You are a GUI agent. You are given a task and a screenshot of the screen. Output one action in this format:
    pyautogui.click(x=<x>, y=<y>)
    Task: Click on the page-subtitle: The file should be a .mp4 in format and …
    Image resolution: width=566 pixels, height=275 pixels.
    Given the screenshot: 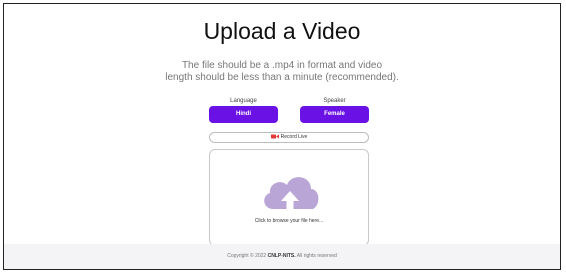 What is the action you would take?
    pyautogui.click(x=282, y=72)
    